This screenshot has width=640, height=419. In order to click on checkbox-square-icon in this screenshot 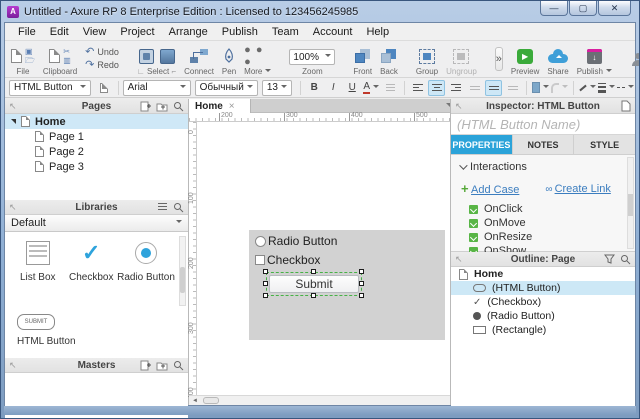, I will do `click(260, 260)`.